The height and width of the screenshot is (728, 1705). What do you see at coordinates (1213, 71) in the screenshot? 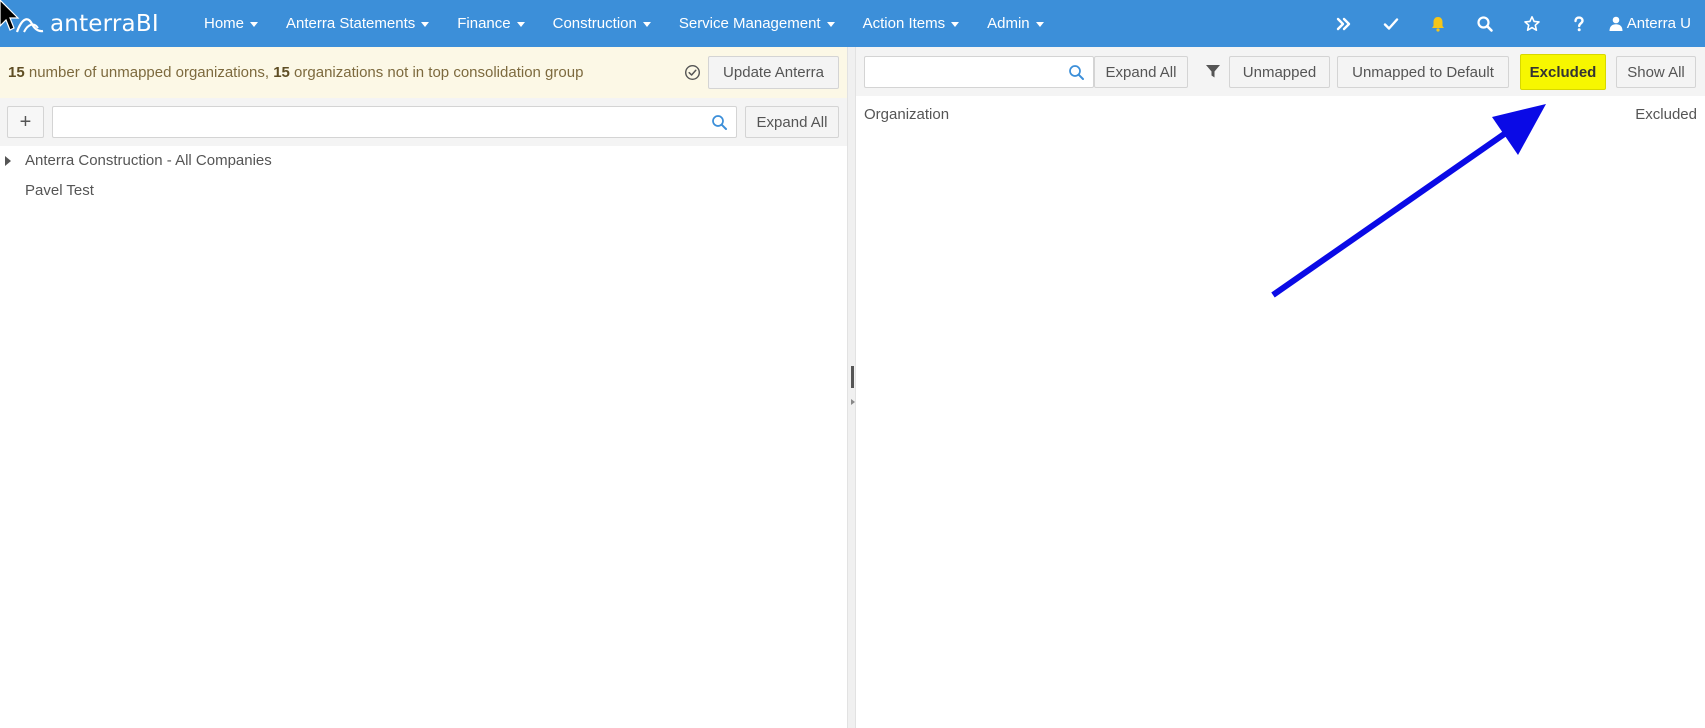
I see `filter-icon` at bounding box center [1213, 71].